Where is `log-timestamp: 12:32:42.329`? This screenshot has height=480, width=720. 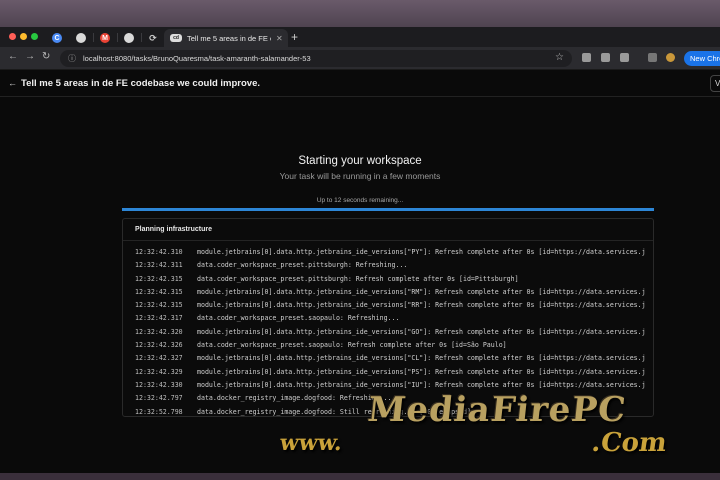 log-timestamp: 12:32:42.329 is located at coordinates (159, 371).